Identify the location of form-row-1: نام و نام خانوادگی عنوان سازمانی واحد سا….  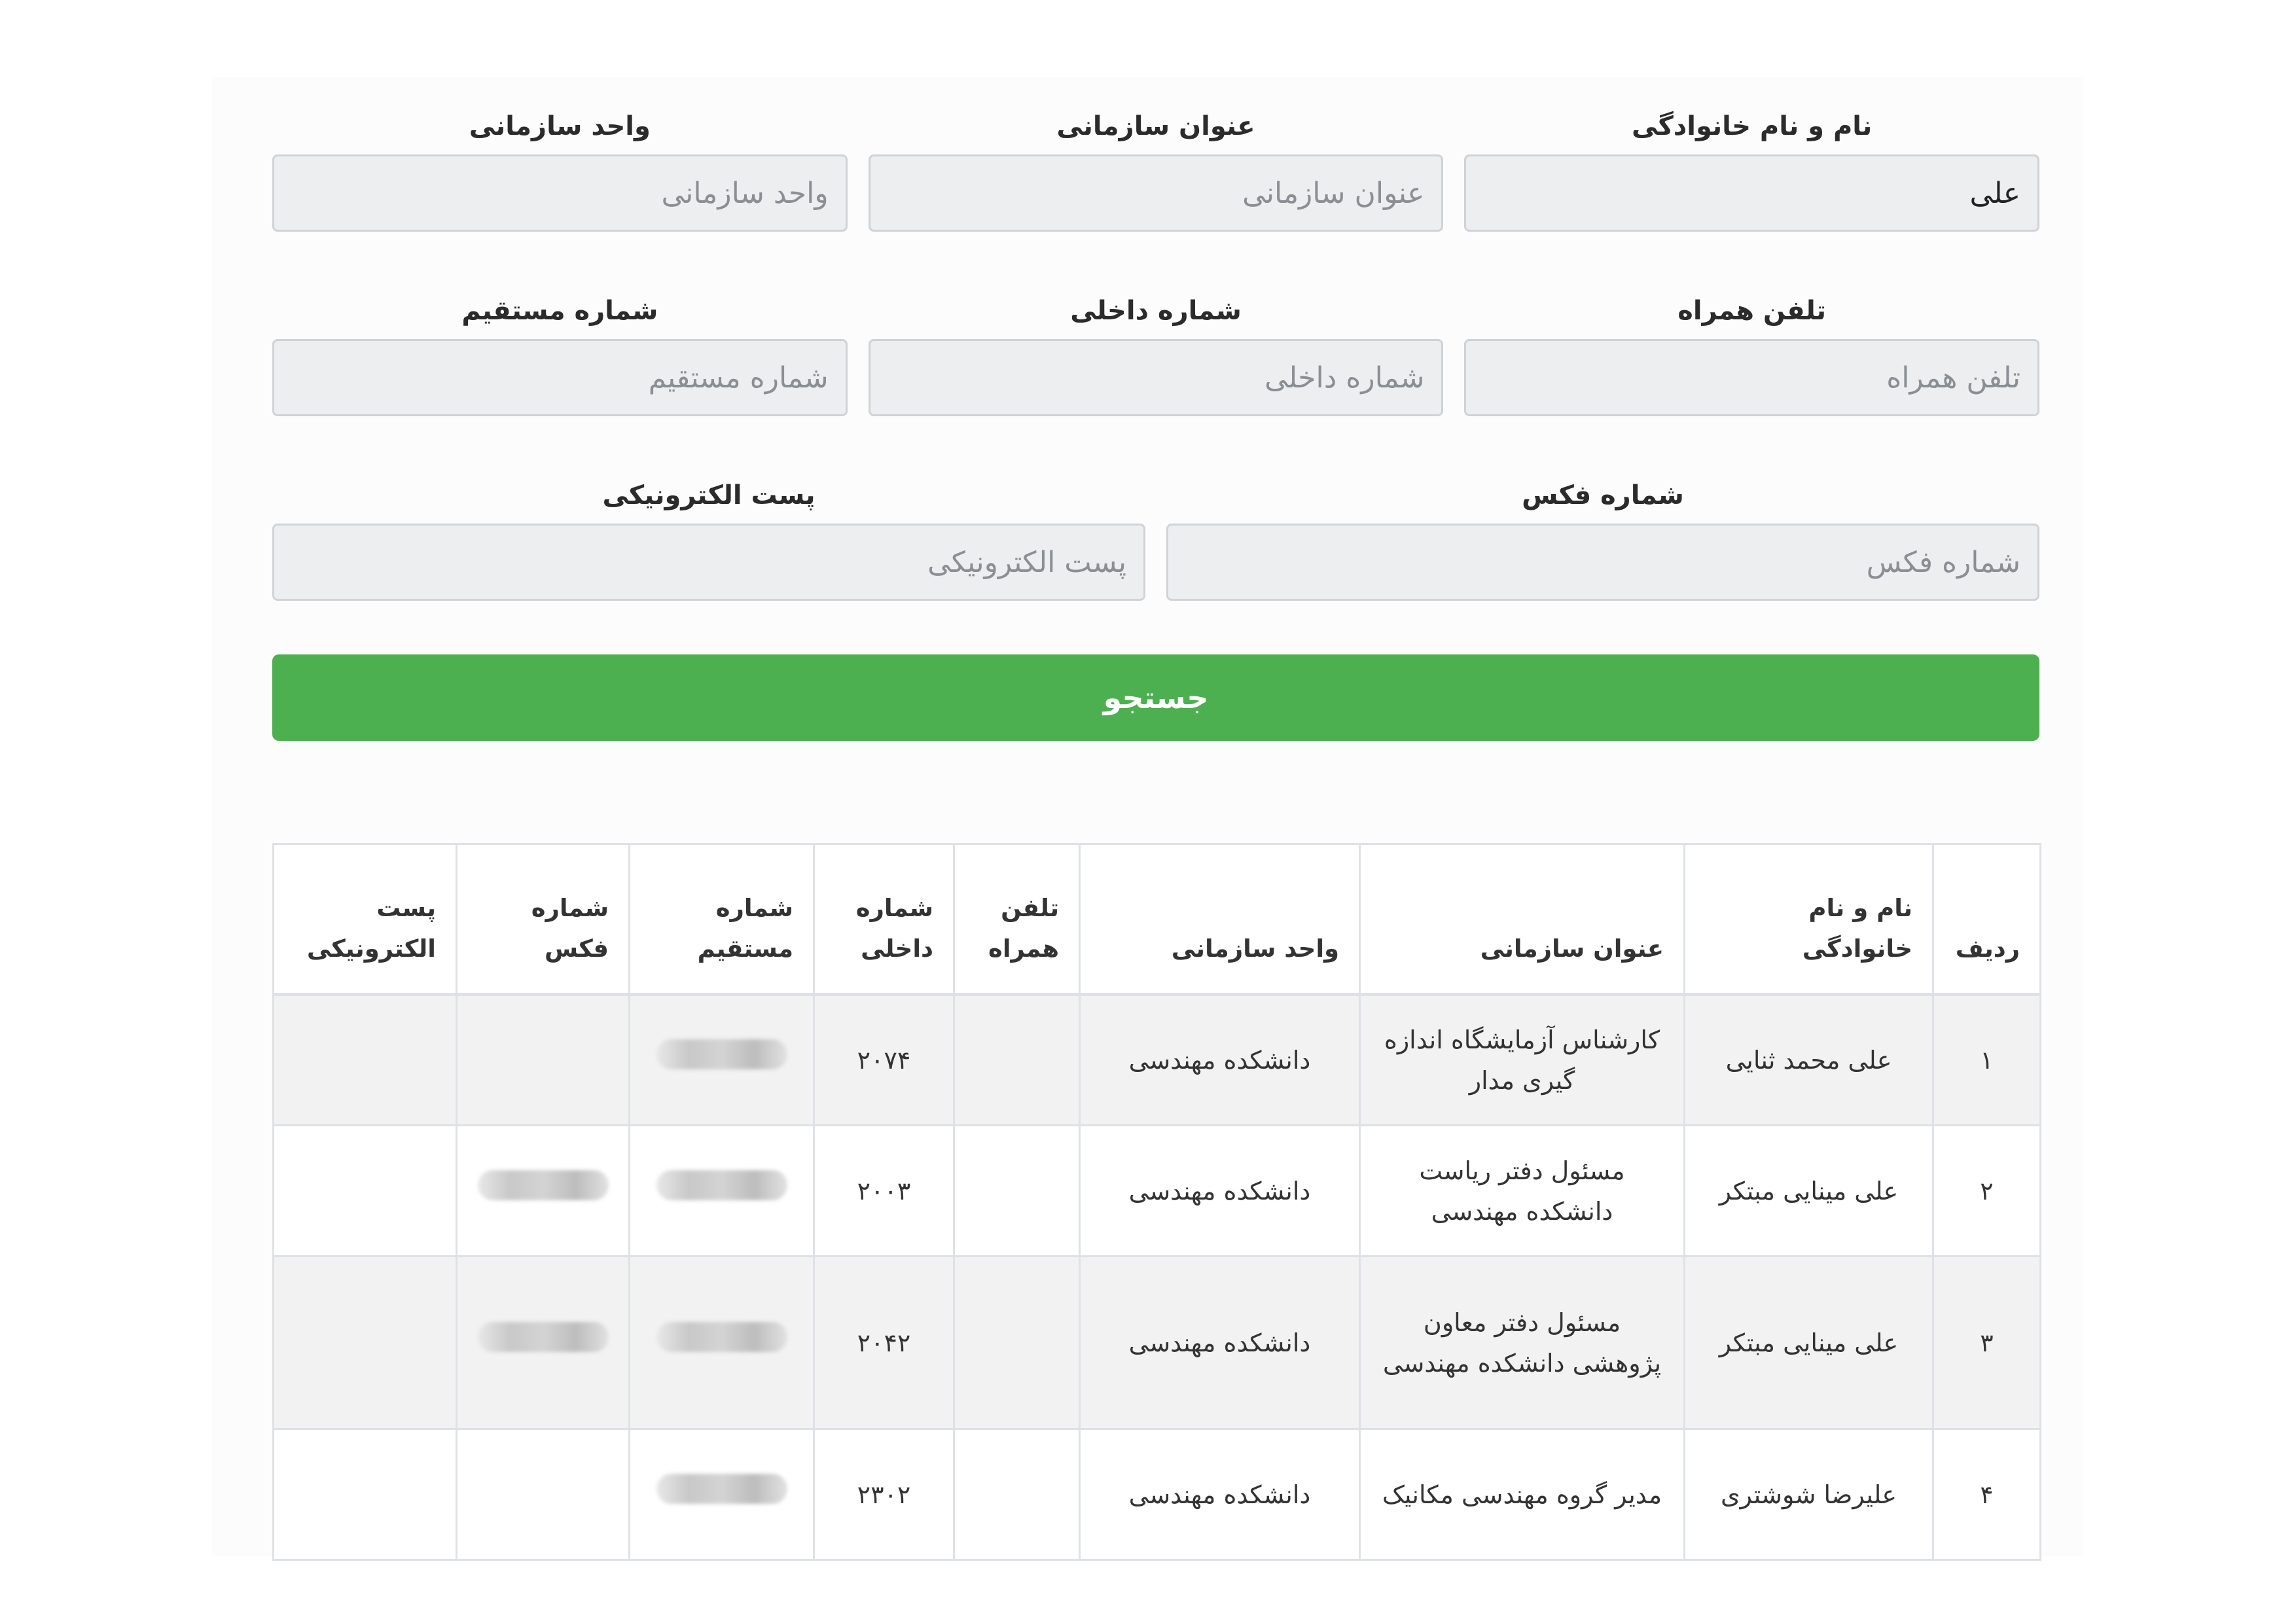
(1155, 154).